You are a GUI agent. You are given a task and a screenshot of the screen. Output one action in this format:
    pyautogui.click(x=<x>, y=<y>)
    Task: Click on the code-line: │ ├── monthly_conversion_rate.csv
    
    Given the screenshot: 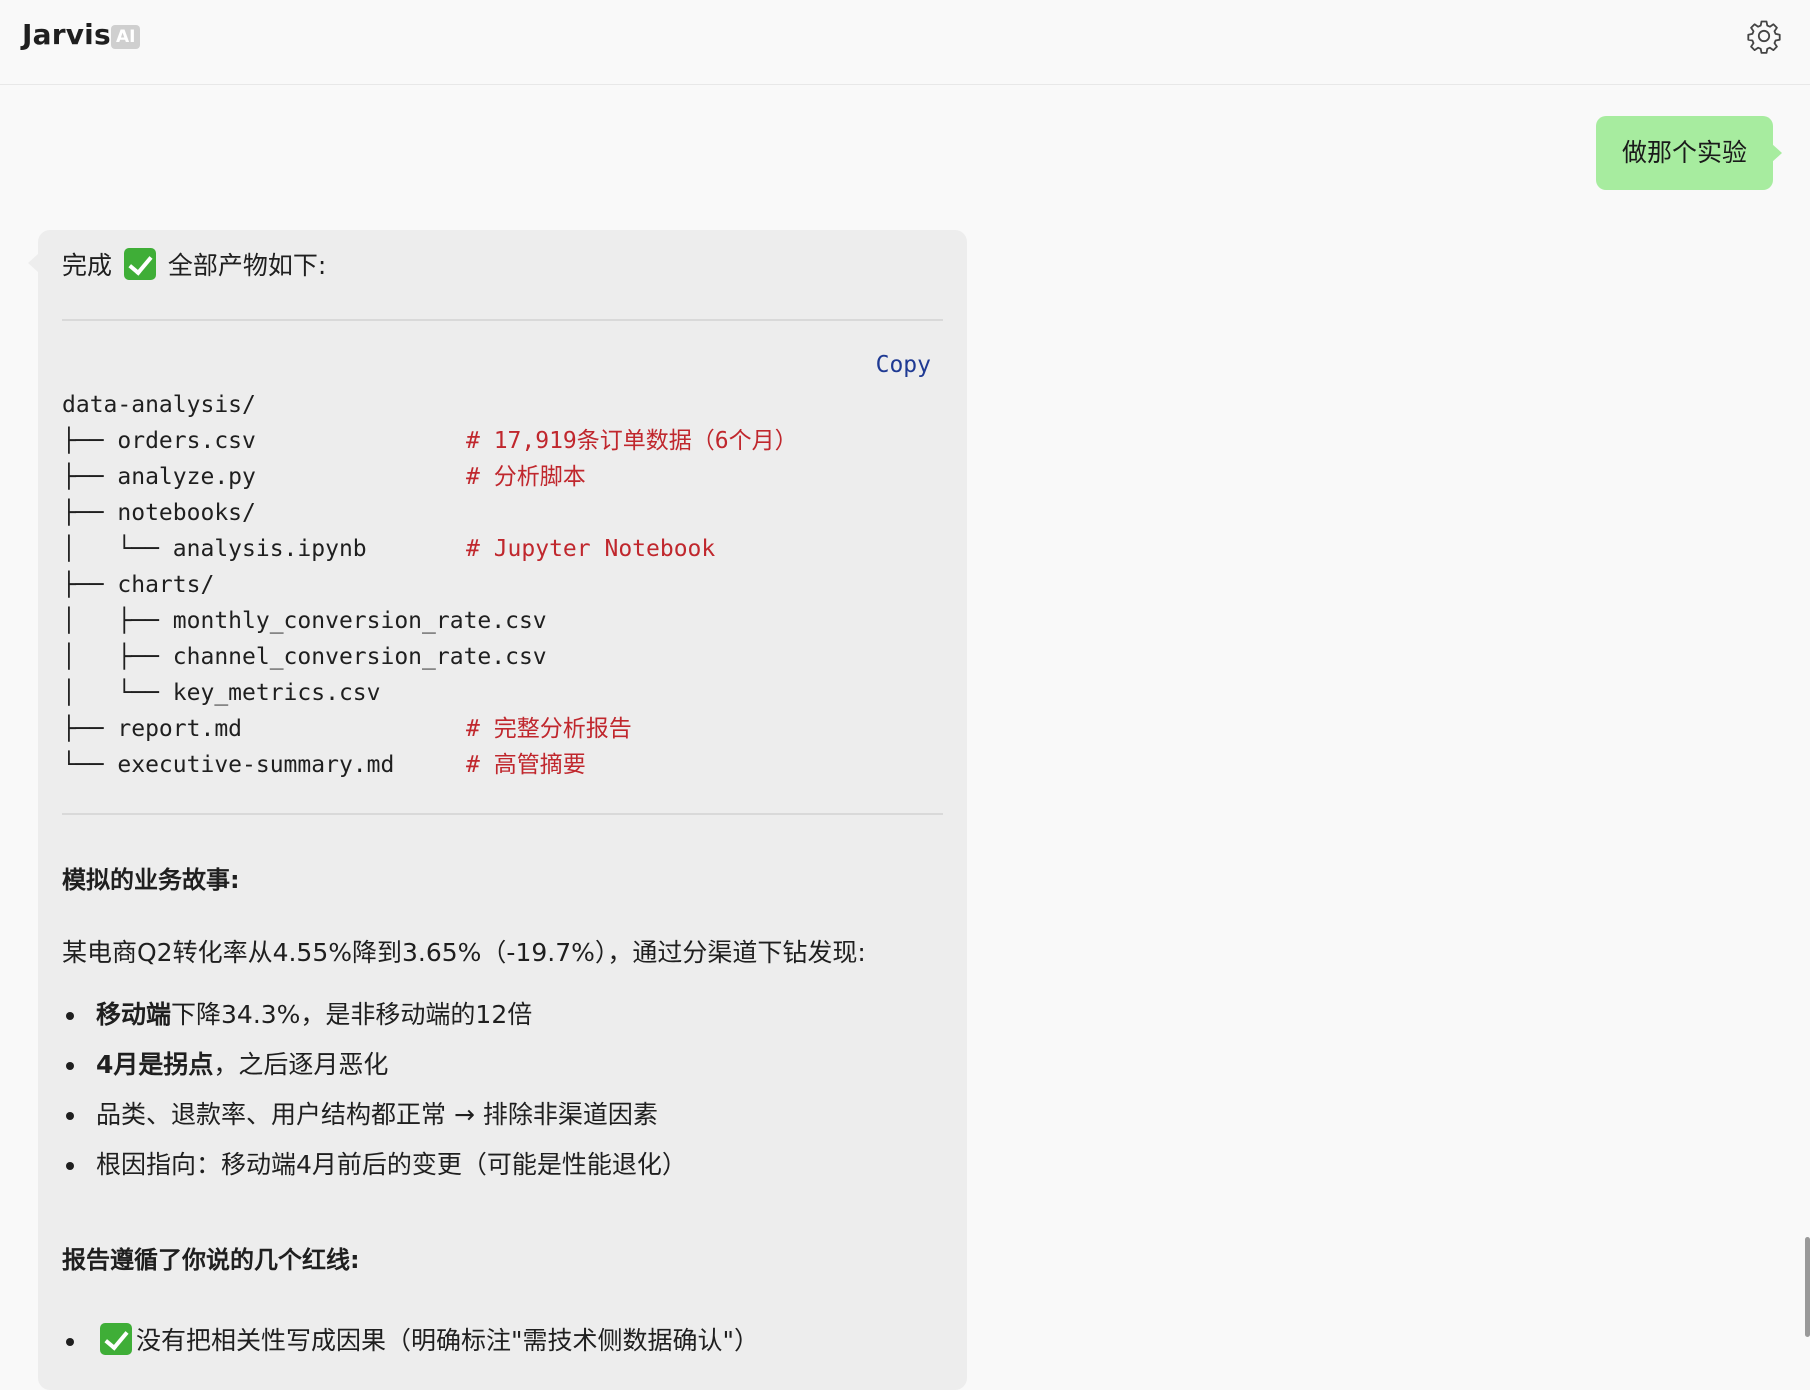 What is the action you would take?
    pyautogui.click(x=502, y=621)
    